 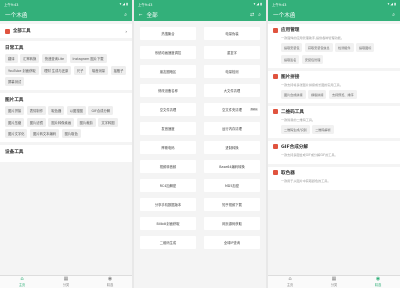 I want to click on feature-card: 取色器 一款用于从图片中获取颜色的工具。, so click(x=334, y=178).